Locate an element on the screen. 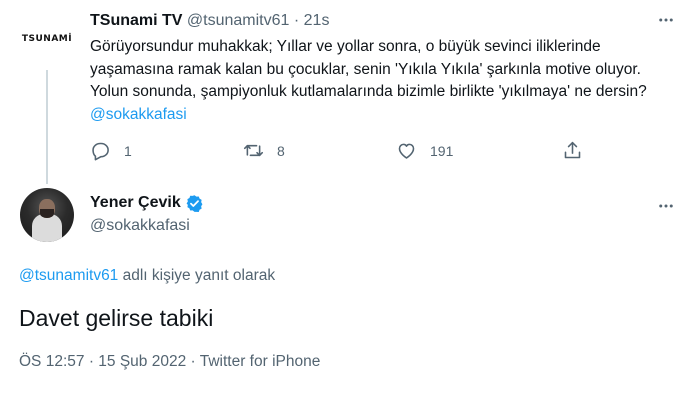 The width and height of the screenshot is (700, 406). avatar-beard is located at coordinates (47, 213).